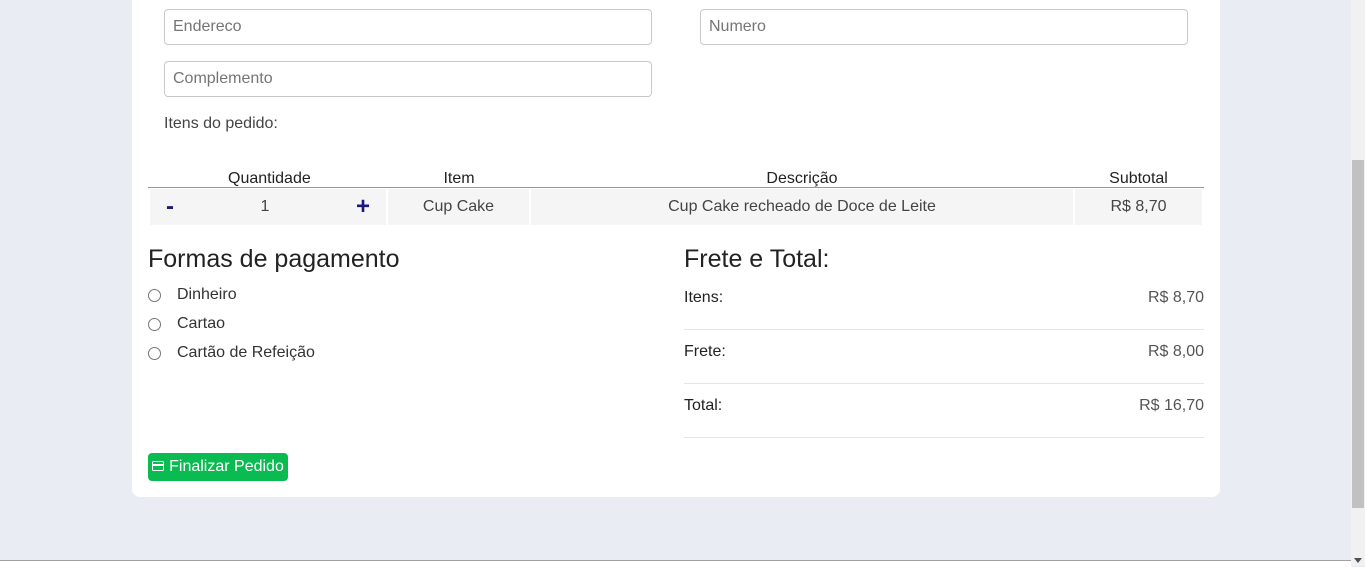 The width and height of the screenshot is (1365, 567). Describe the element at coordinates (459, 178) in the screenshot. I see `header-item: Item` at that location.